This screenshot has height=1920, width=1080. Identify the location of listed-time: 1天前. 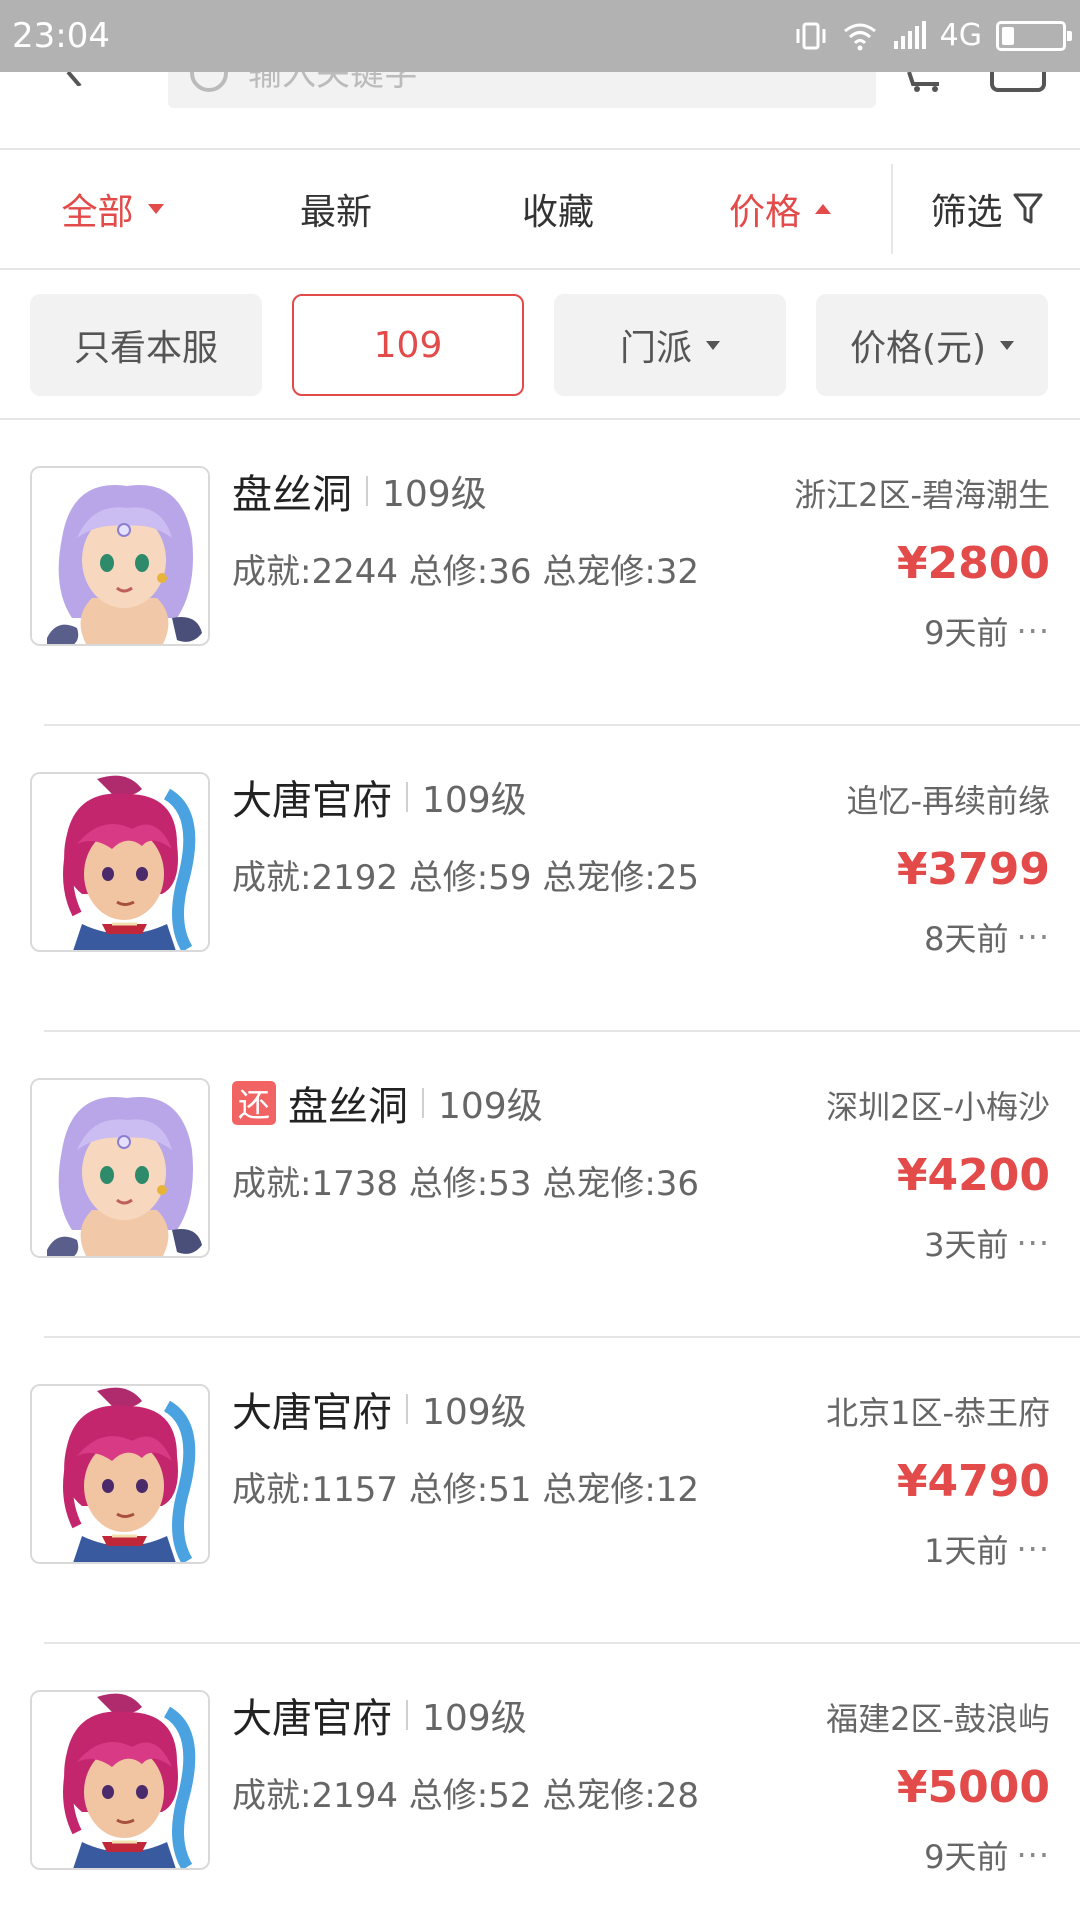
(966, 1551).